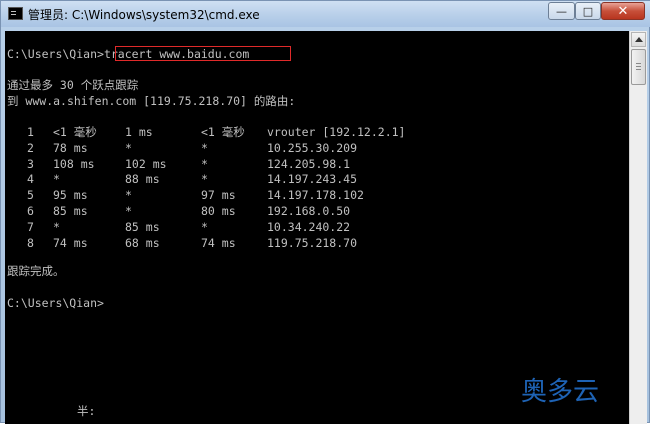 The image size is (650, 424). What do you see at coordinates (142, 242) in the screenshot?
I see `hop-rtt-2: 68 ms` at bounding box center [142, 242].